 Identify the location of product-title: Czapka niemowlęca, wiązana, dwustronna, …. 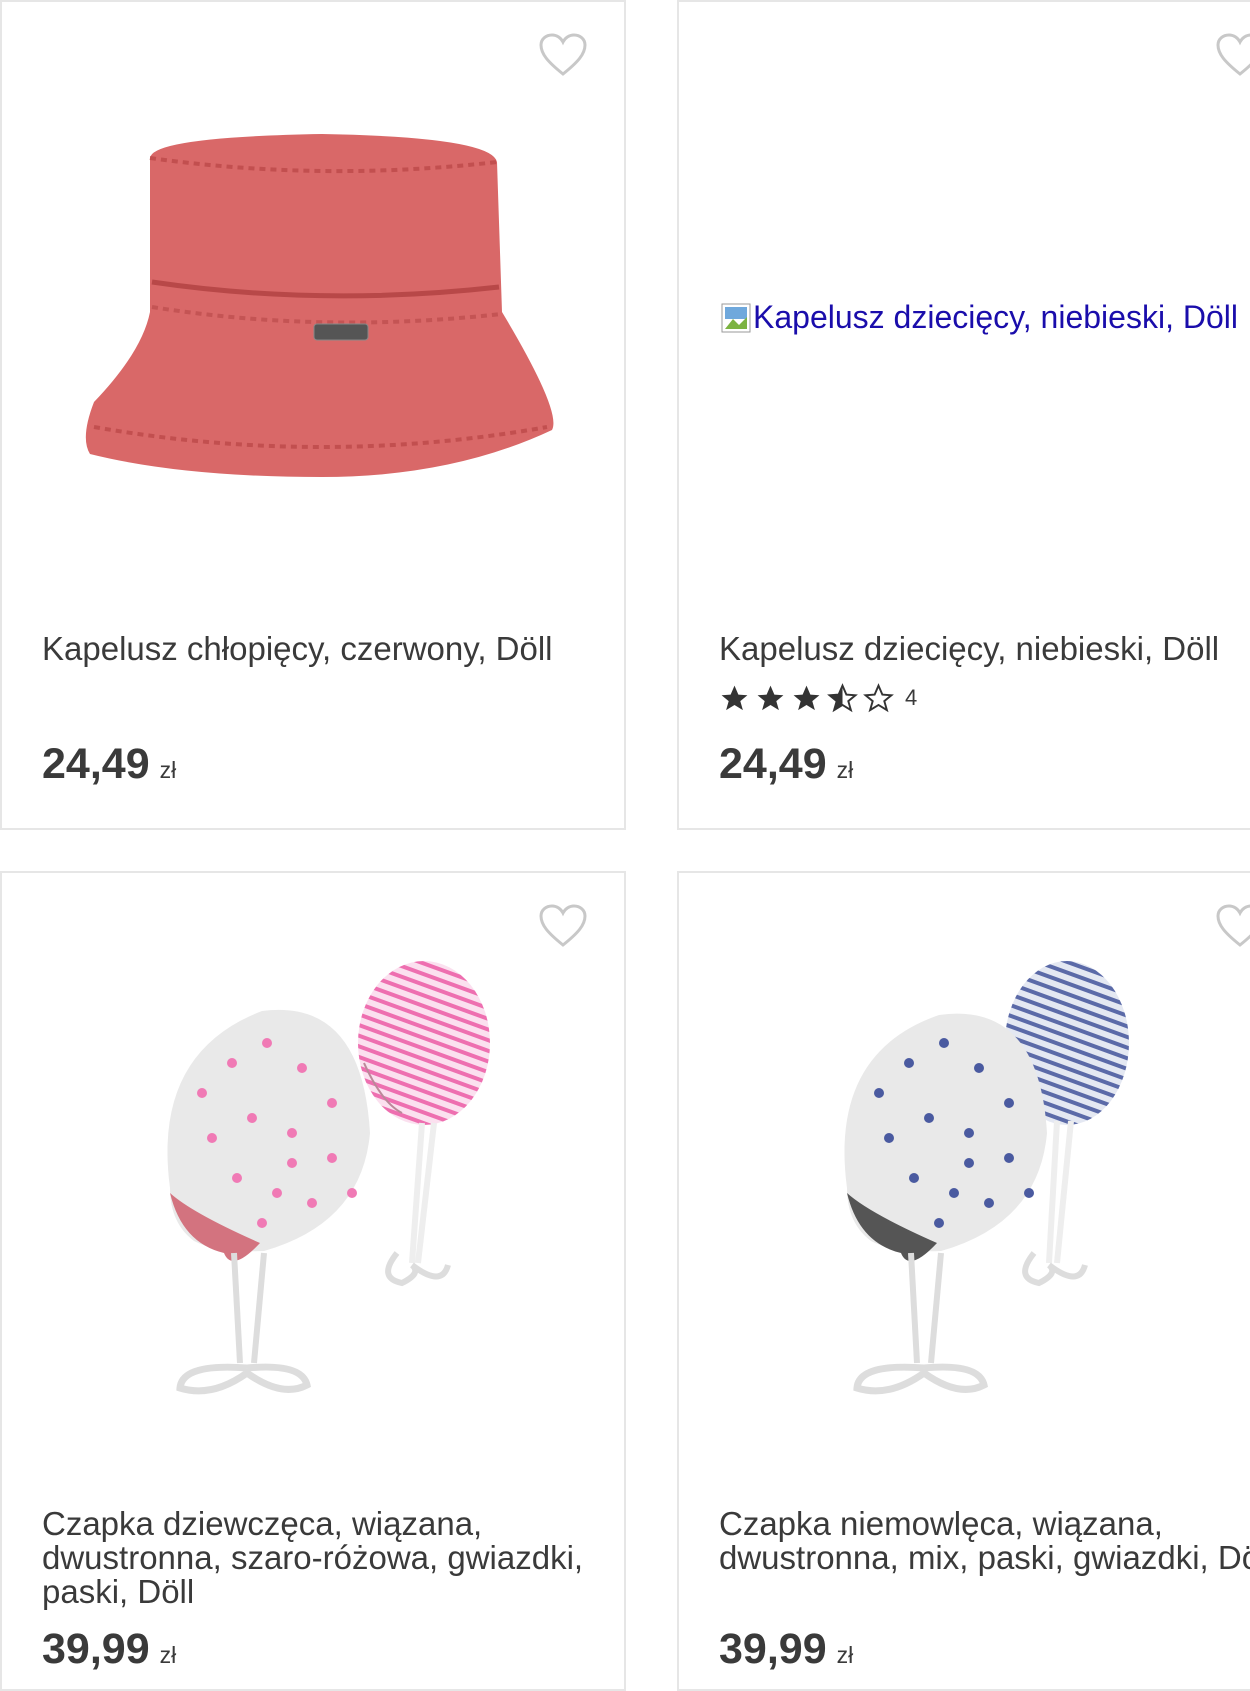
(984, 1541).